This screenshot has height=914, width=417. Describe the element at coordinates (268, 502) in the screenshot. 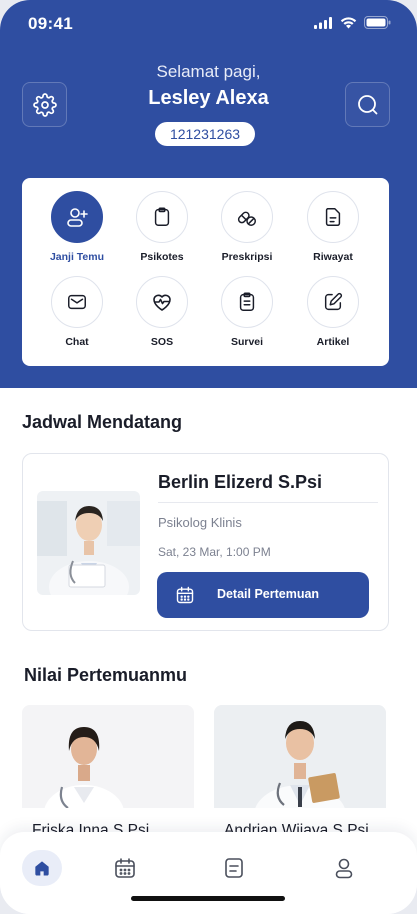

I see `divider` at that location.